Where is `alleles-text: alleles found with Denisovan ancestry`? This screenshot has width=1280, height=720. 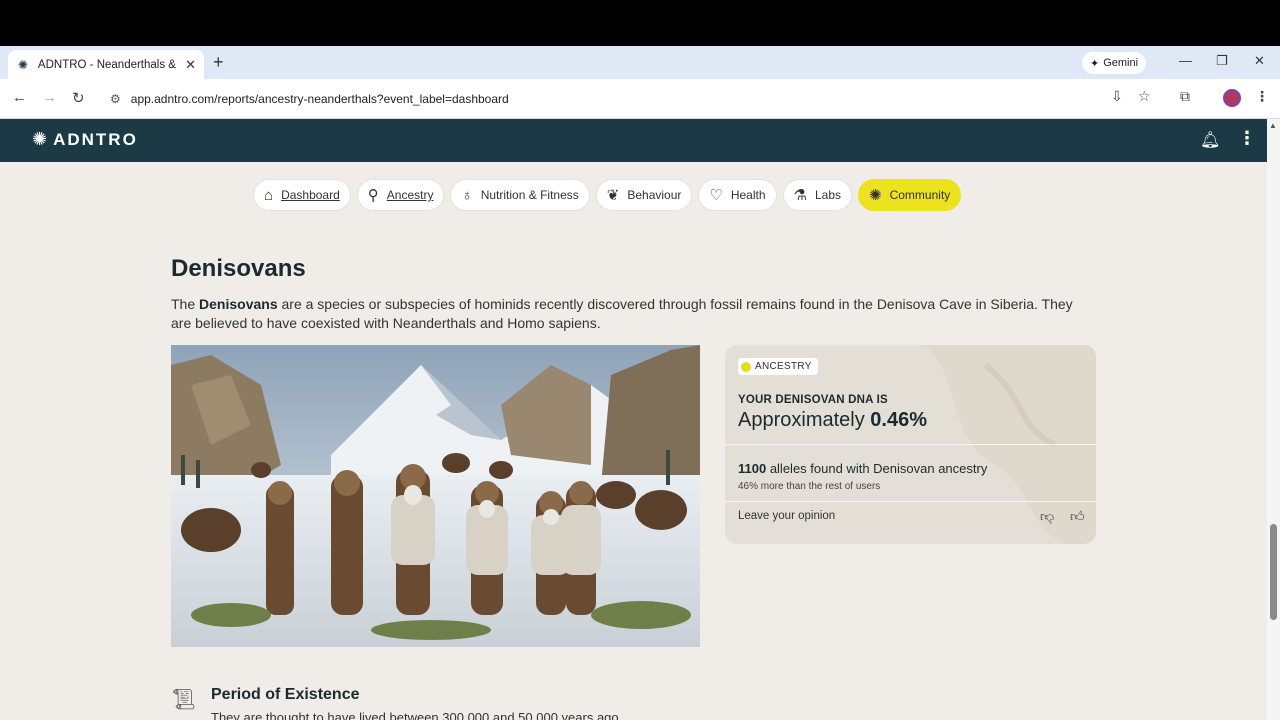
alleles-text: alleles found with Denisovan ancestry is located at coordinates (877, 468).